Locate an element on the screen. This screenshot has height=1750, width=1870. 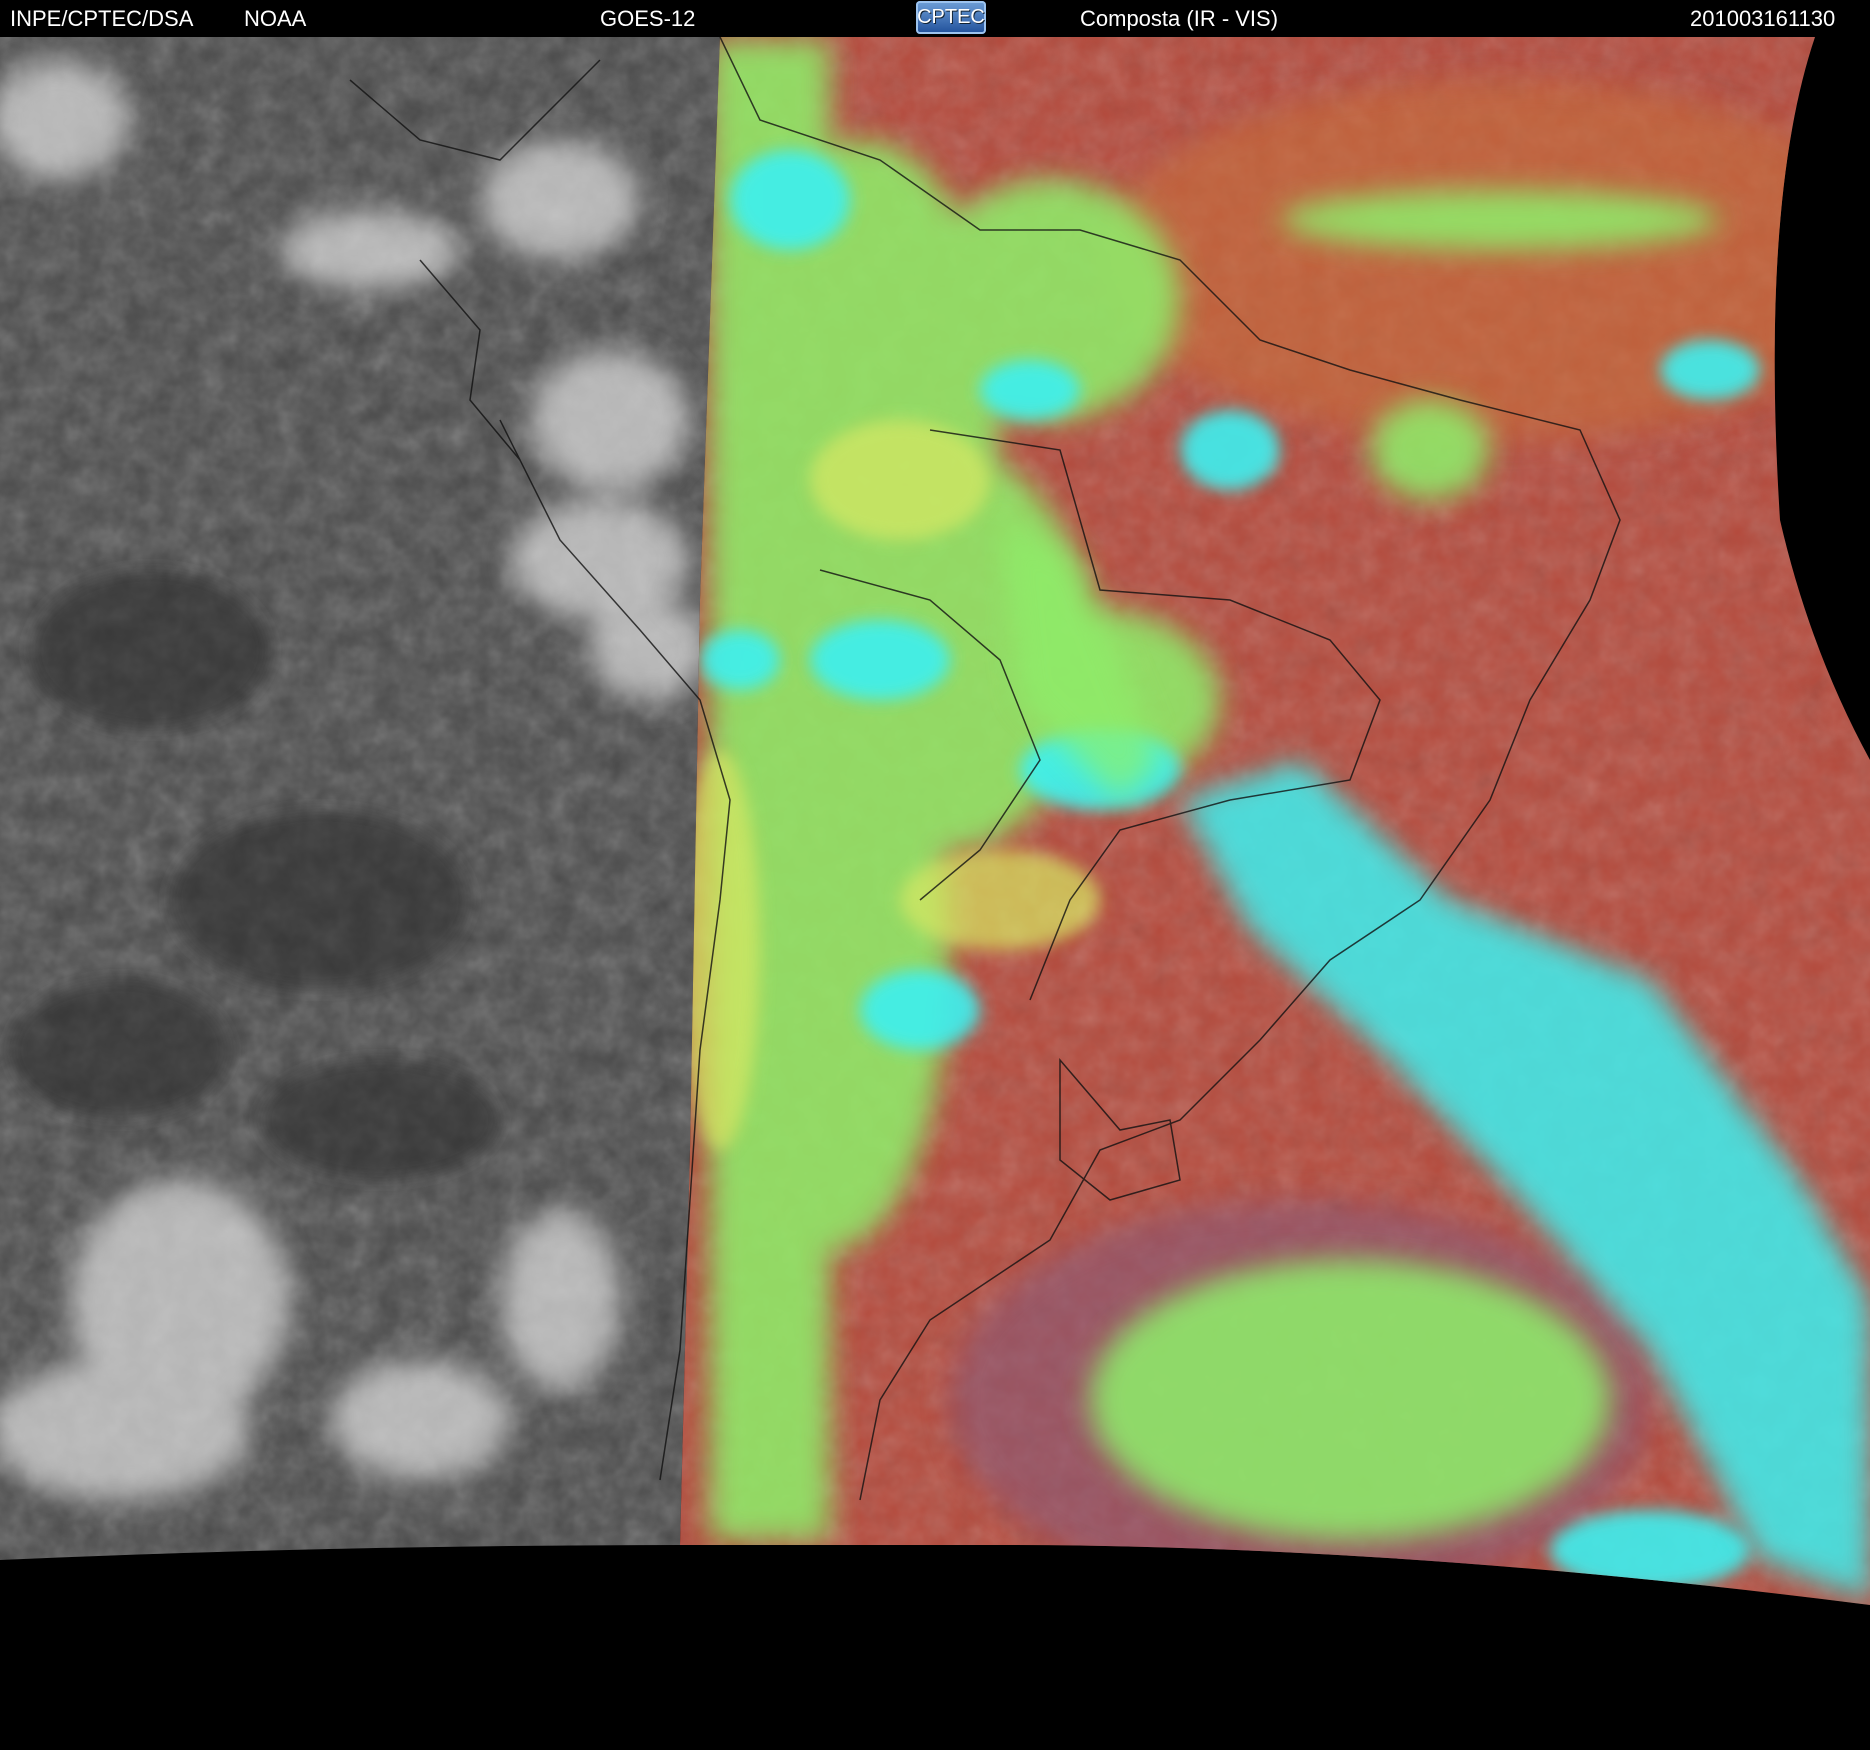
logo-text: CPTEC is located at coordinates (951, 17).